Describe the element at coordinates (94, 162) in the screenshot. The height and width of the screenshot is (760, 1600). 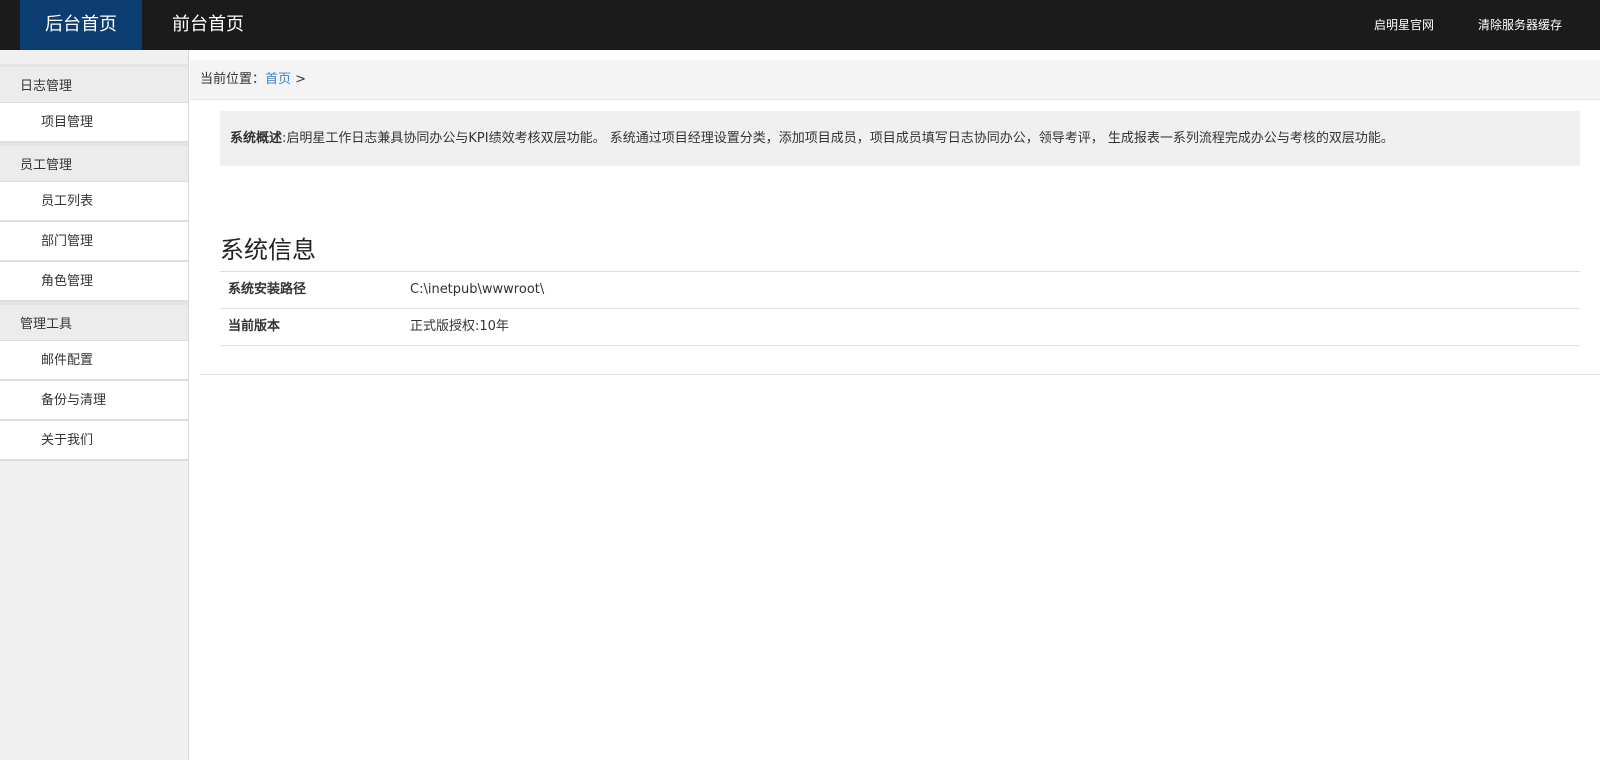
I see `sidebar-group-staff: 员工管理` at that location.